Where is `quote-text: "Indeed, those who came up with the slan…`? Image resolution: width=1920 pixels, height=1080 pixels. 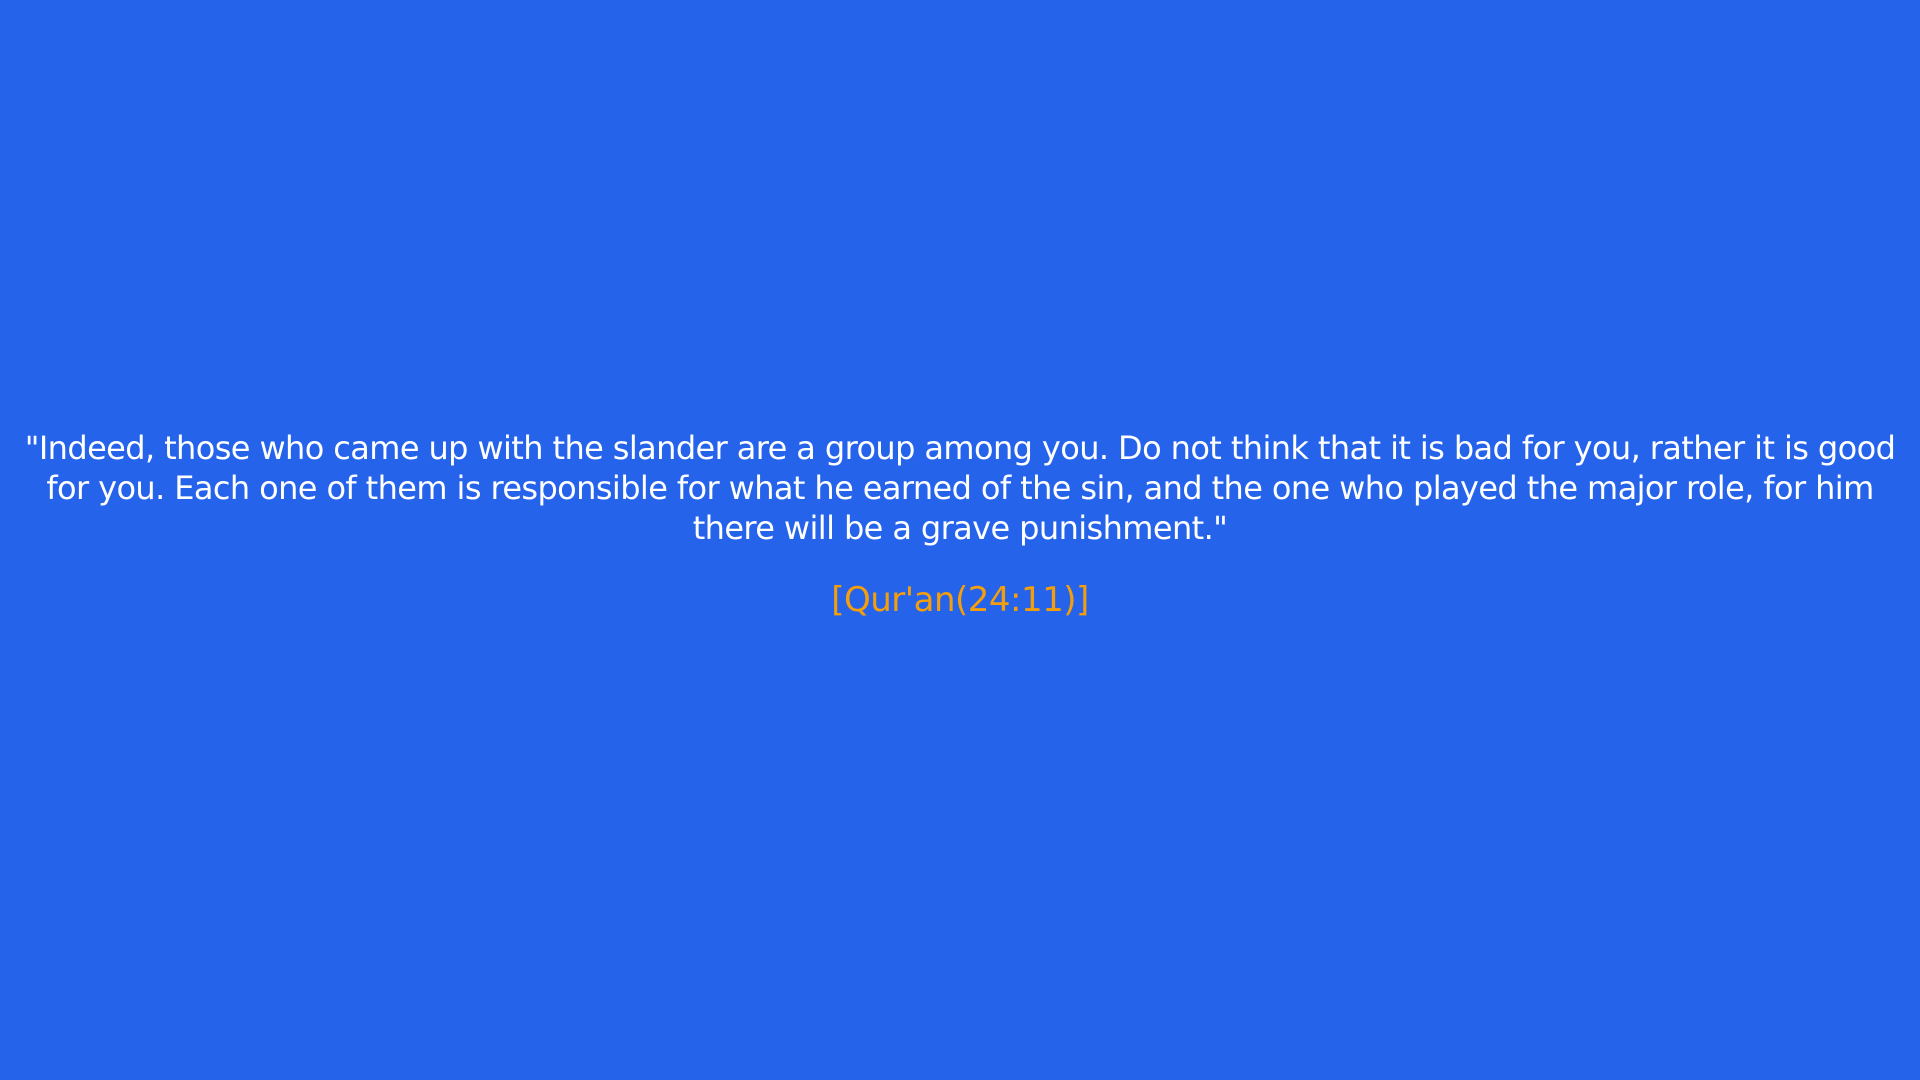
quote-text: "Indeed, those who came up with the slan… is located at coordinates (960, 488).